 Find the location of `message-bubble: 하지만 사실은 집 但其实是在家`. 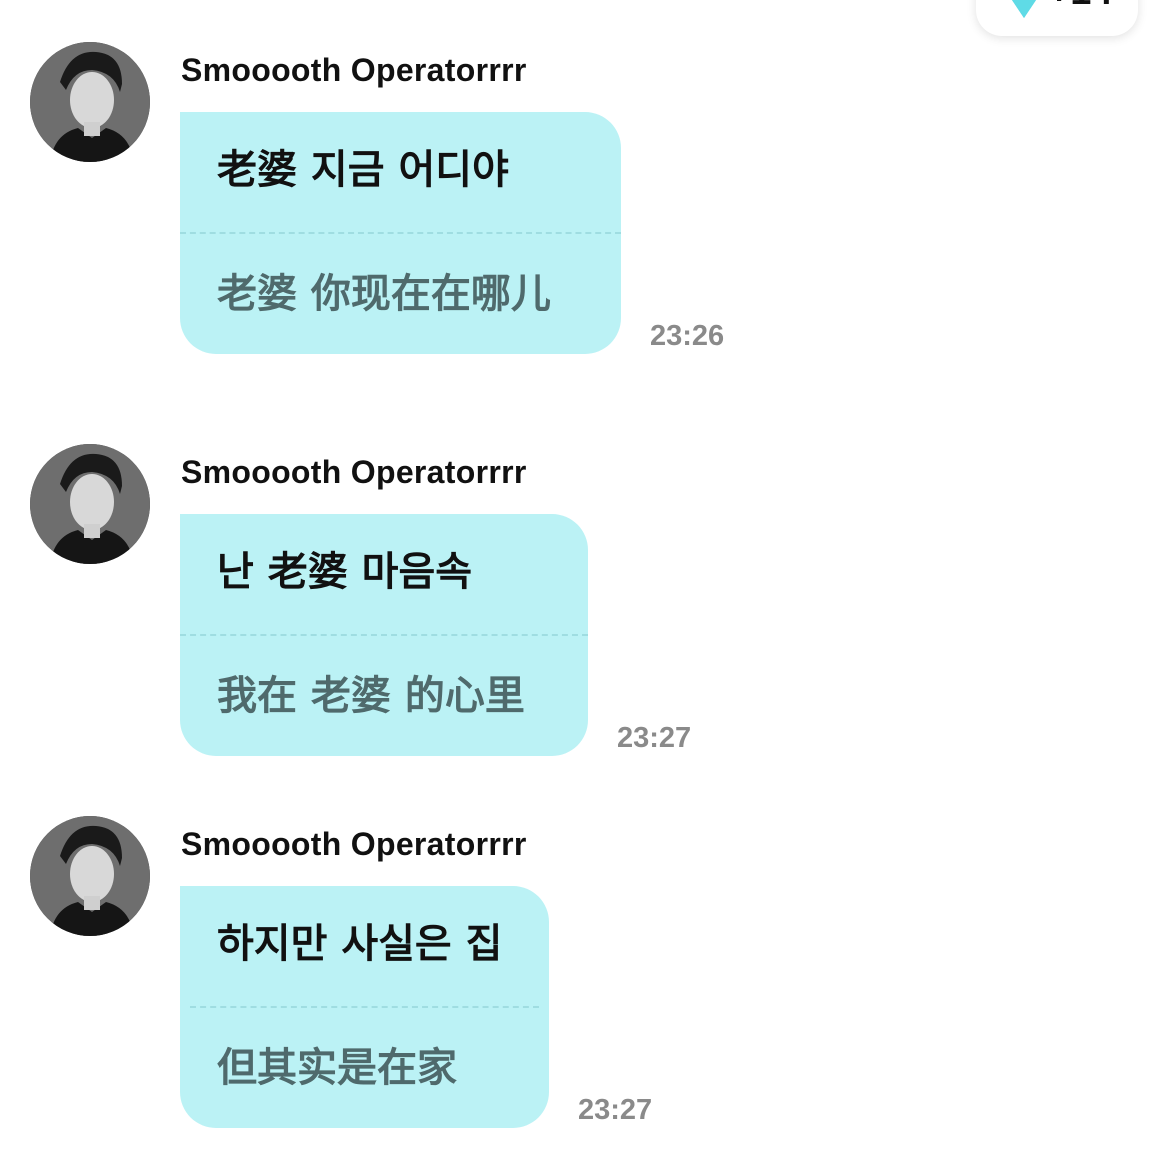

message-bubble: 하지만 사실은 집 但其实是在家 is located at coordinates (364, 1007).